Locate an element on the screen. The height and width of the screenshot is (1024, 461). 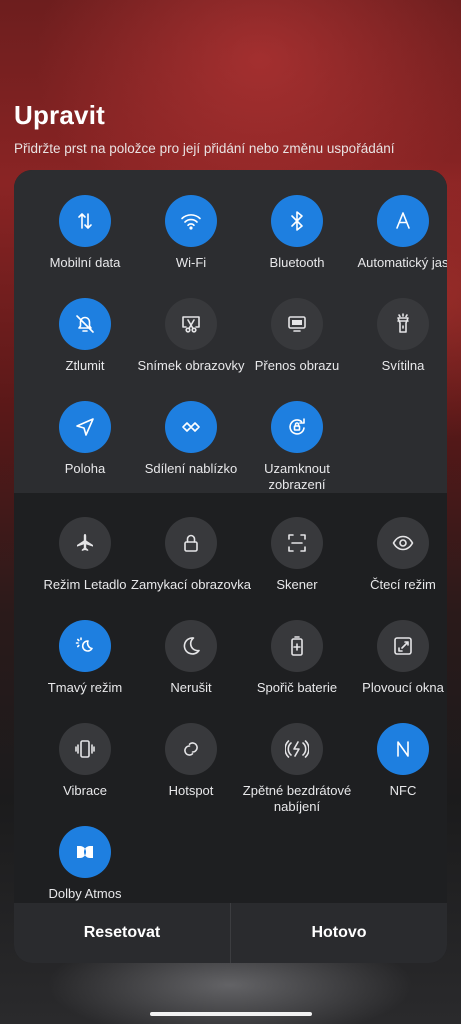
done-button: Hotovo is located at coordinates (339, 933).